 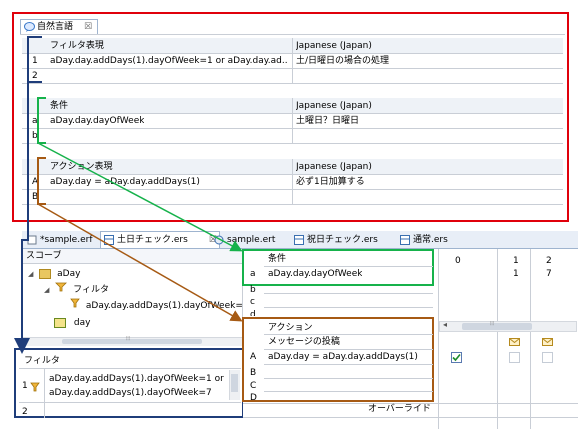 What do you see at coordinates (45, 273) in the screenshot?
I see `folder-icon` at bounding box center [45, 273].